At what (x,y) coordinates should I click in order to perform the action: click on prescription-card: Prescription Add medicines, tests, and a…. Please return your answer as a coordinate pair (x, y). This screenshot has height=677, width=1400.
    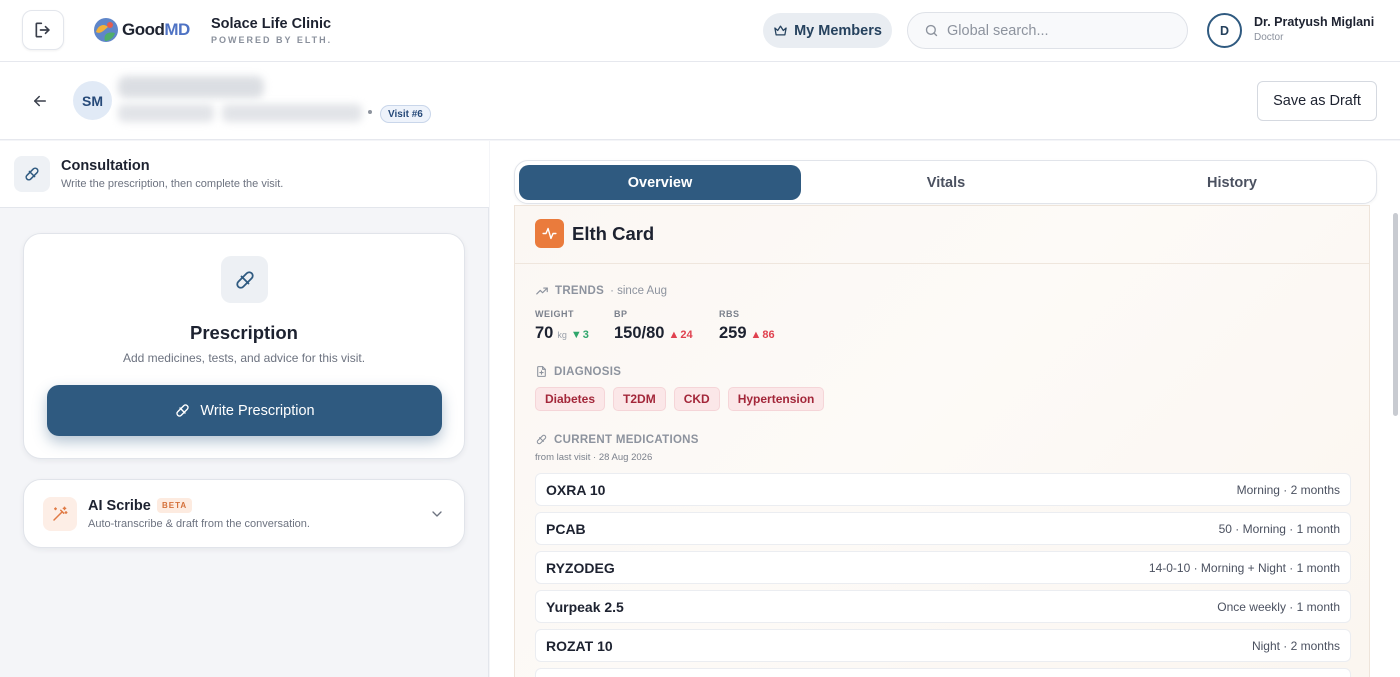
    Looking at the image, I should click on (244, 346).